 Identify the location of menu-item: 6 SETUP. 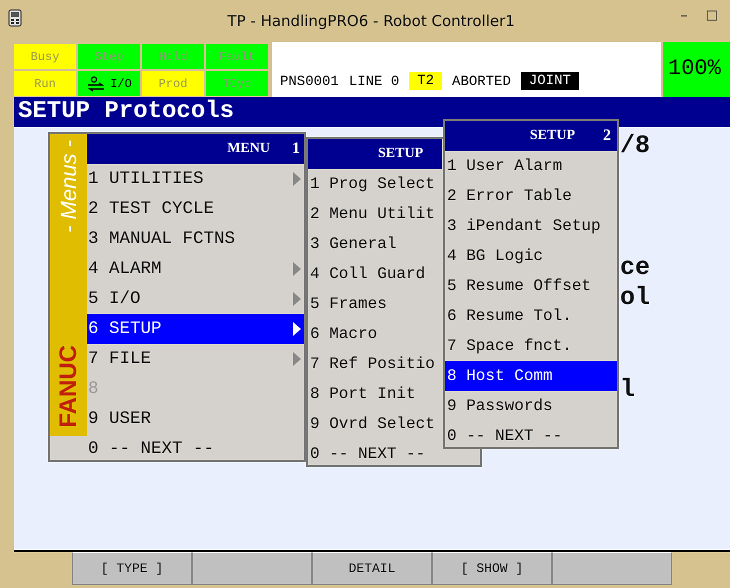
(195, 329).